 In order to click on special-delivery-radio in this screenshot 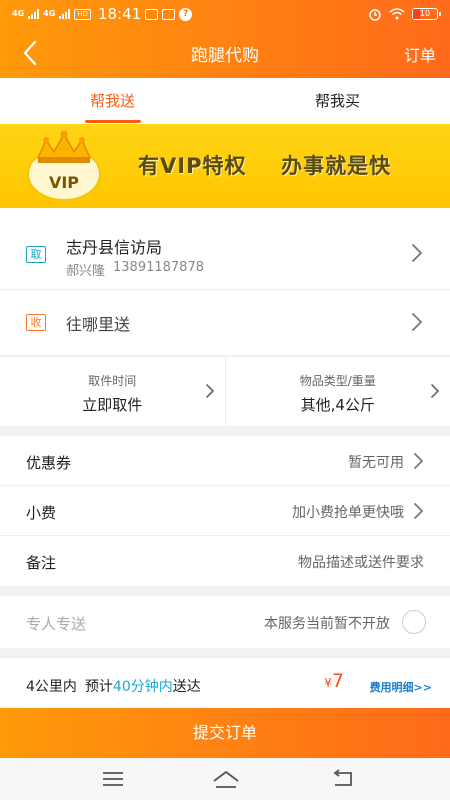, I will do `click(414, 622)`.